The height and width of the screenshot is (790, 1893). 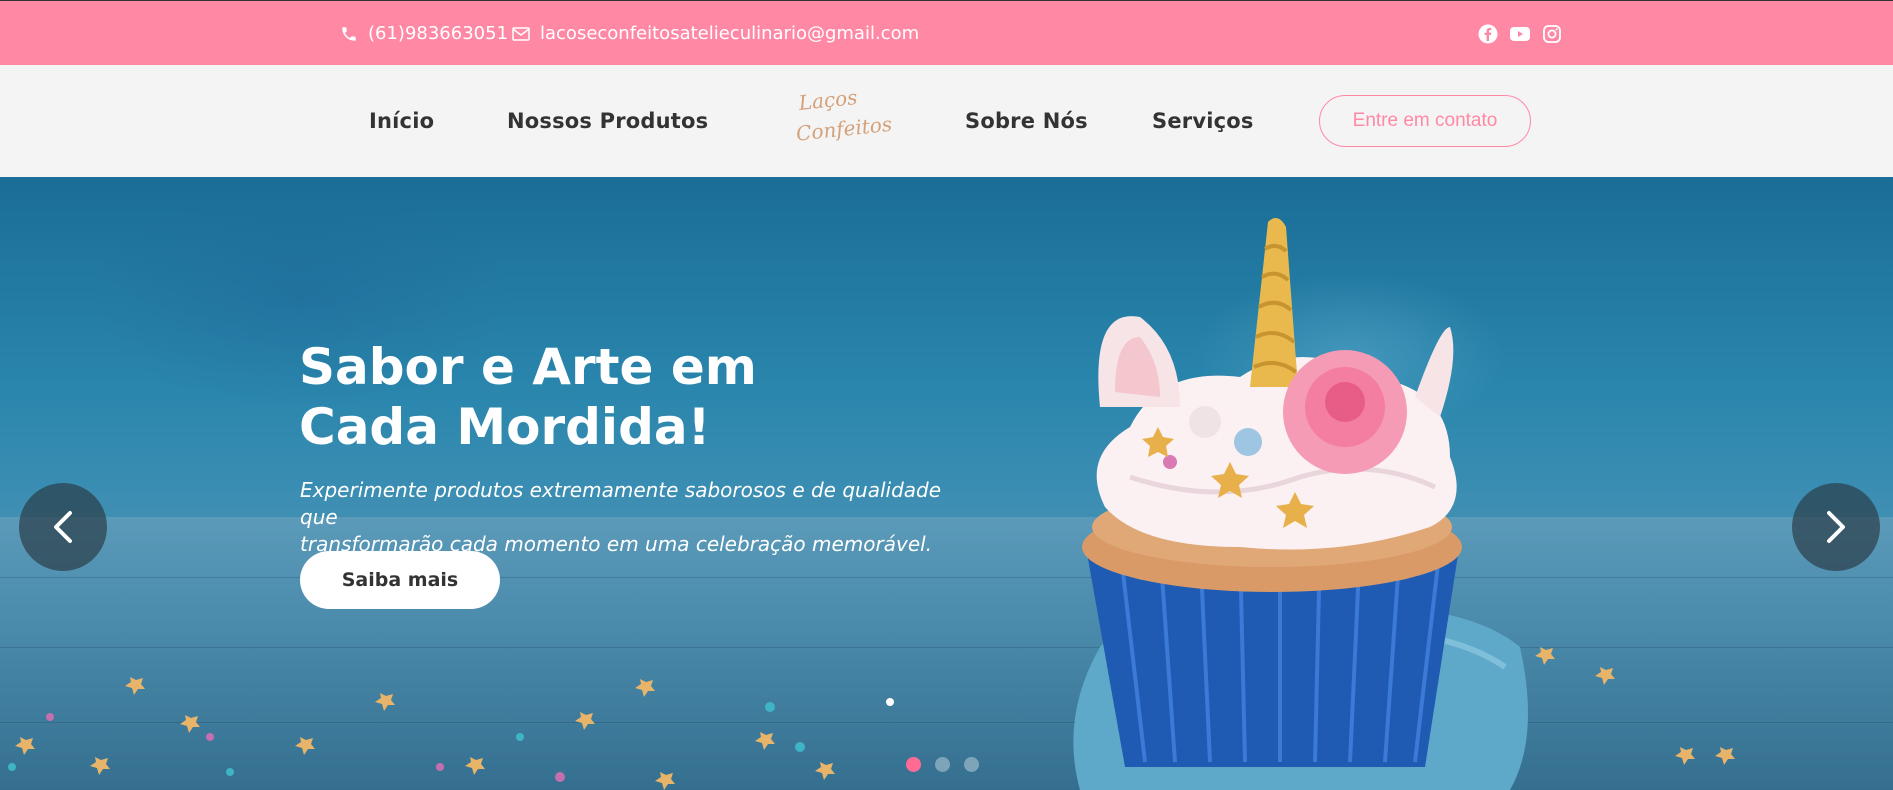 What do you see at coordinates (1203, 121) in the screenshot?
I see `nav-item-servicos: Serviços` at bounding box center [1203, 121].